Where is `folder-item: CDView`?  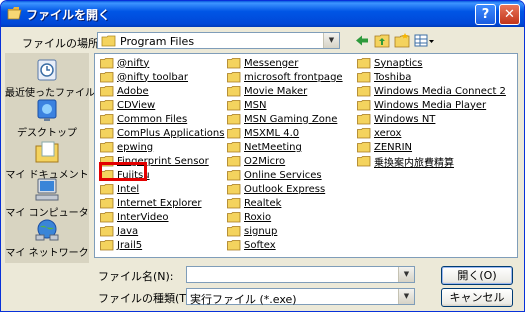 folder-item: CDView is located at coordinates (127, 105).